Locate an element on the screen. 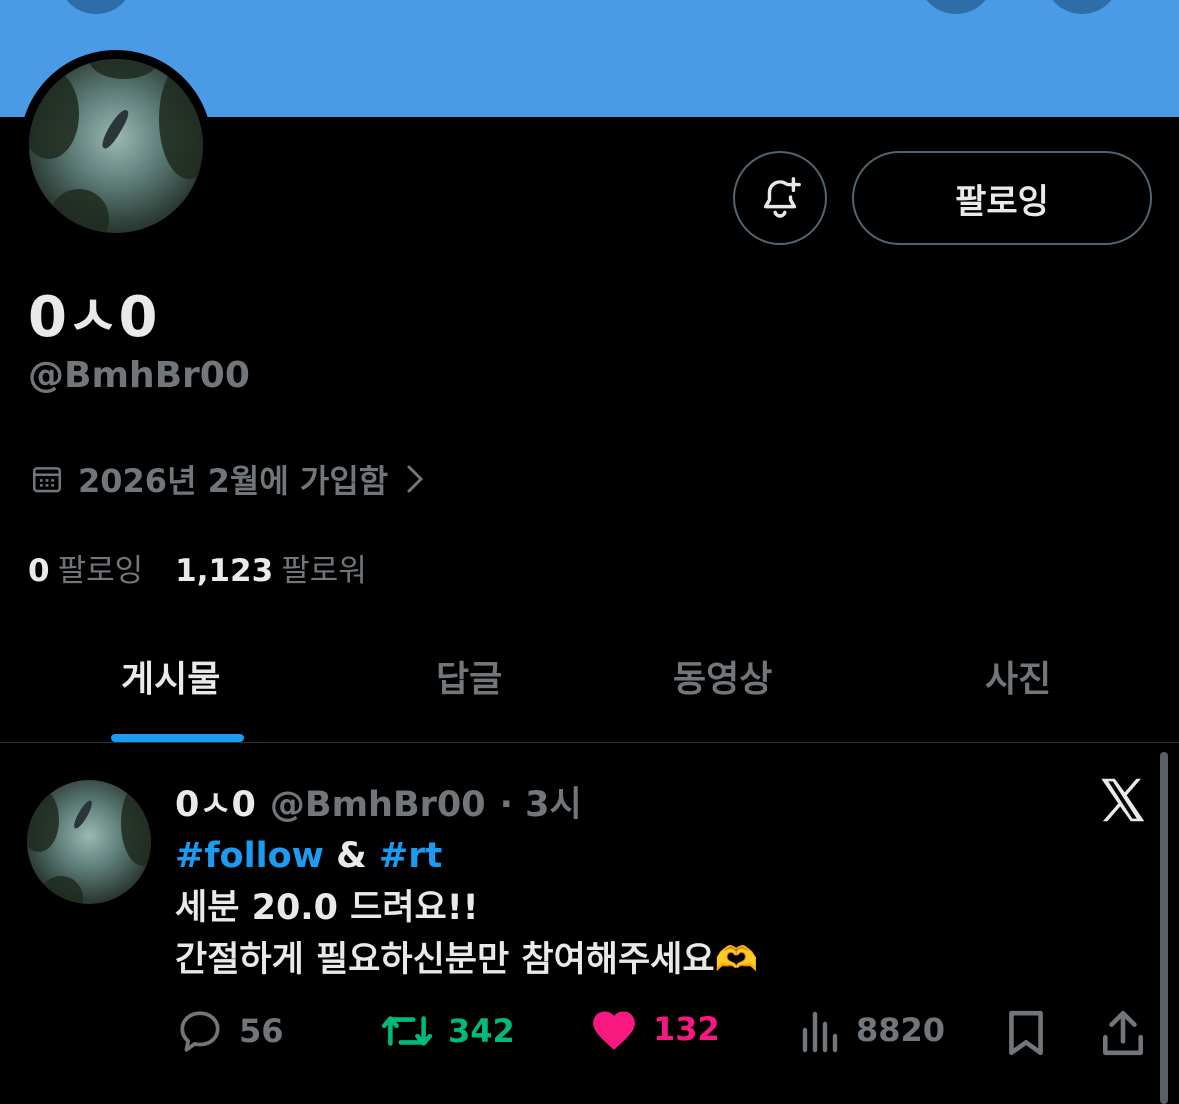 This screenshot has height=1104, width=1179. tweet-line-1: #follow & #rt is located at coordinates (466, 856).